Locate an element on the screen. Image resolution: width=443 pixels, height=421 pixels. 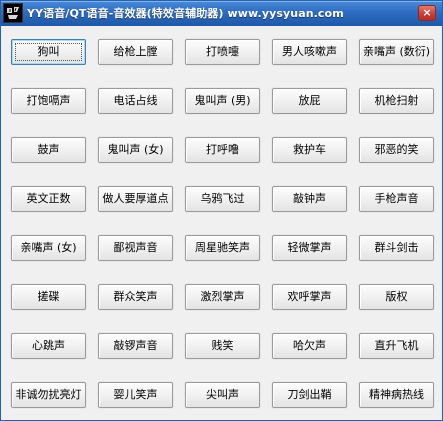
sound-button: 鄙视声音 is located at coordinates (135, 248).